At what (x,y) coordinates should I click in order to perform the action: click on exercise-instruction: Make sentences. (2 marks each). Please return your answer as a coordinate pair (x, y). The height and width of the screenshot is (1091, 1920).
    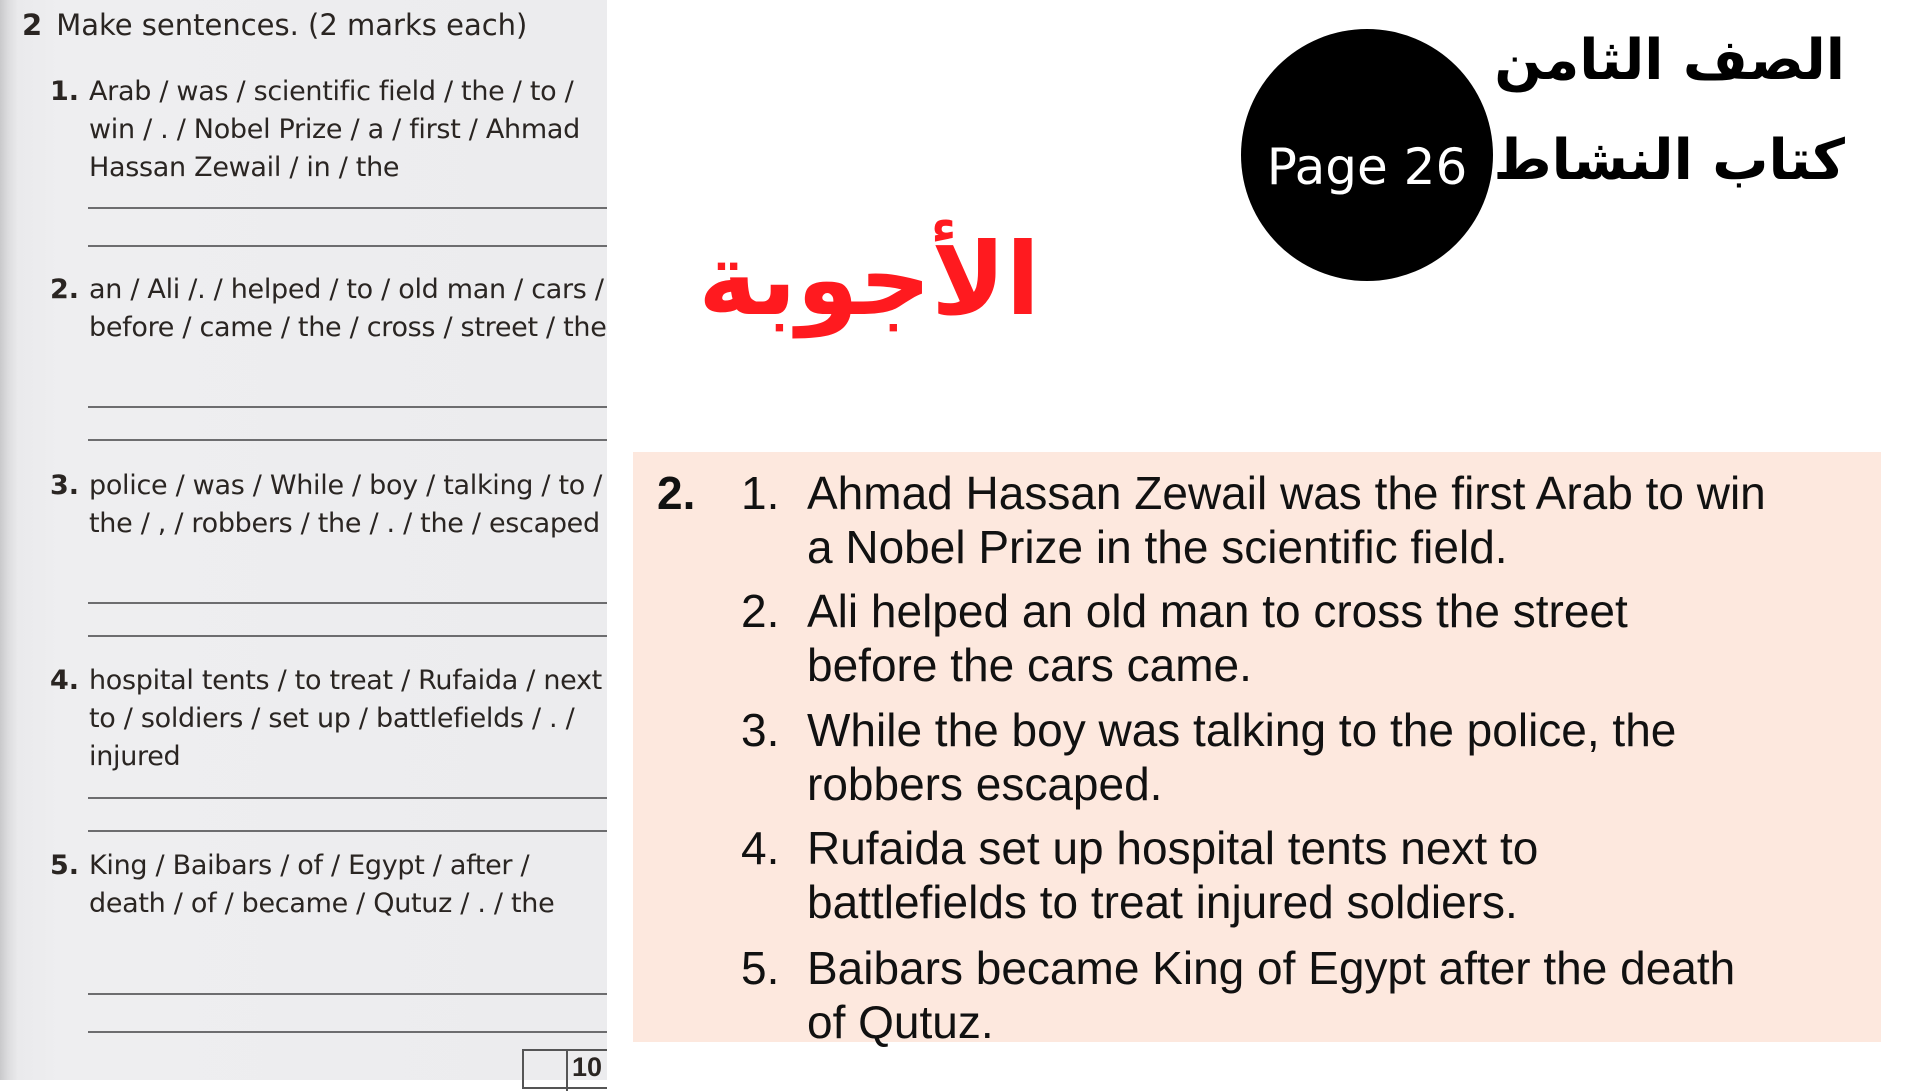
    Looking at the image, I should click on (292, 25).